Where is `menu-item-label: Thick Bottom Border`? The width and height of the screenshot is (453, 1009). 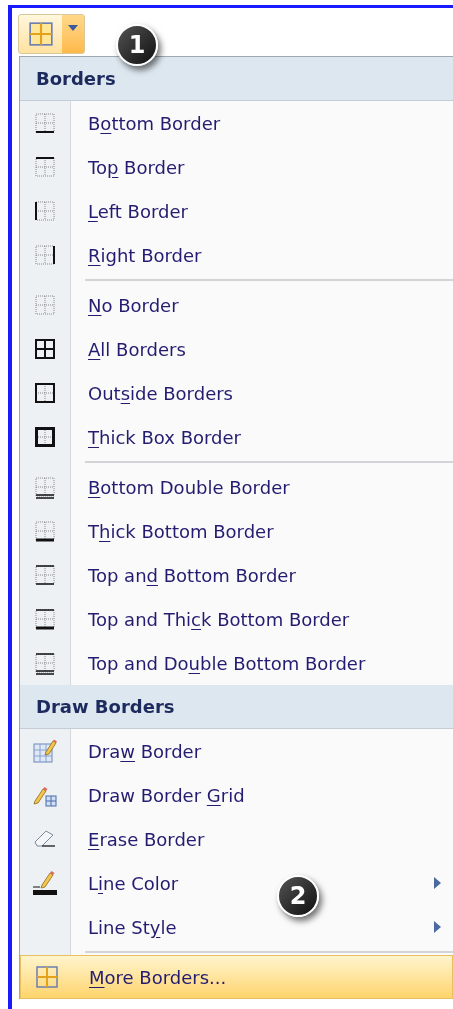
menu-item-label: Thick Bottom Border is located at coordinates (181, 531).